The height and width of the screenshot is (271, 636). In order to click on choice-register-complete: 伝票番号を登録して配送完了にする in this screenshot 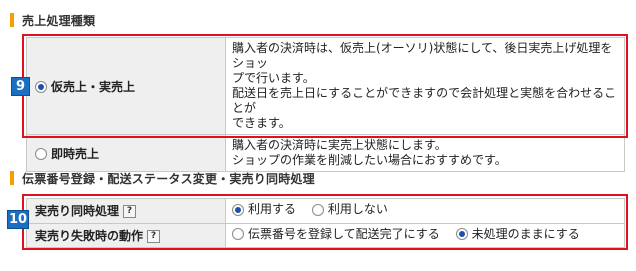, I will do `click(336, 234)`.